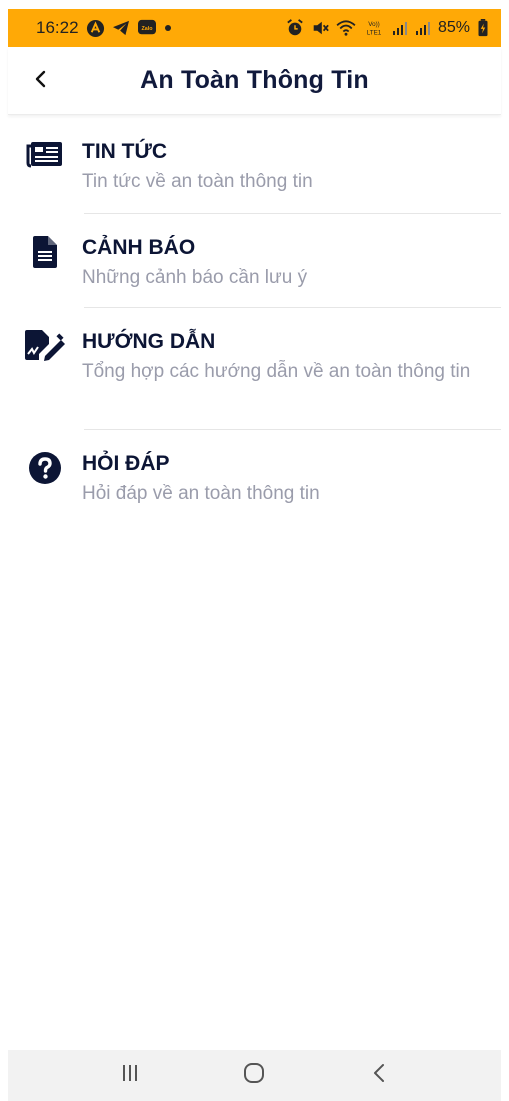 The height and width of the screenshot is (1101, 509). Describe the element at coordinates (126, 463) in the screenshot. I see `menu-item-title: HỎI ĐÁP` at that location.